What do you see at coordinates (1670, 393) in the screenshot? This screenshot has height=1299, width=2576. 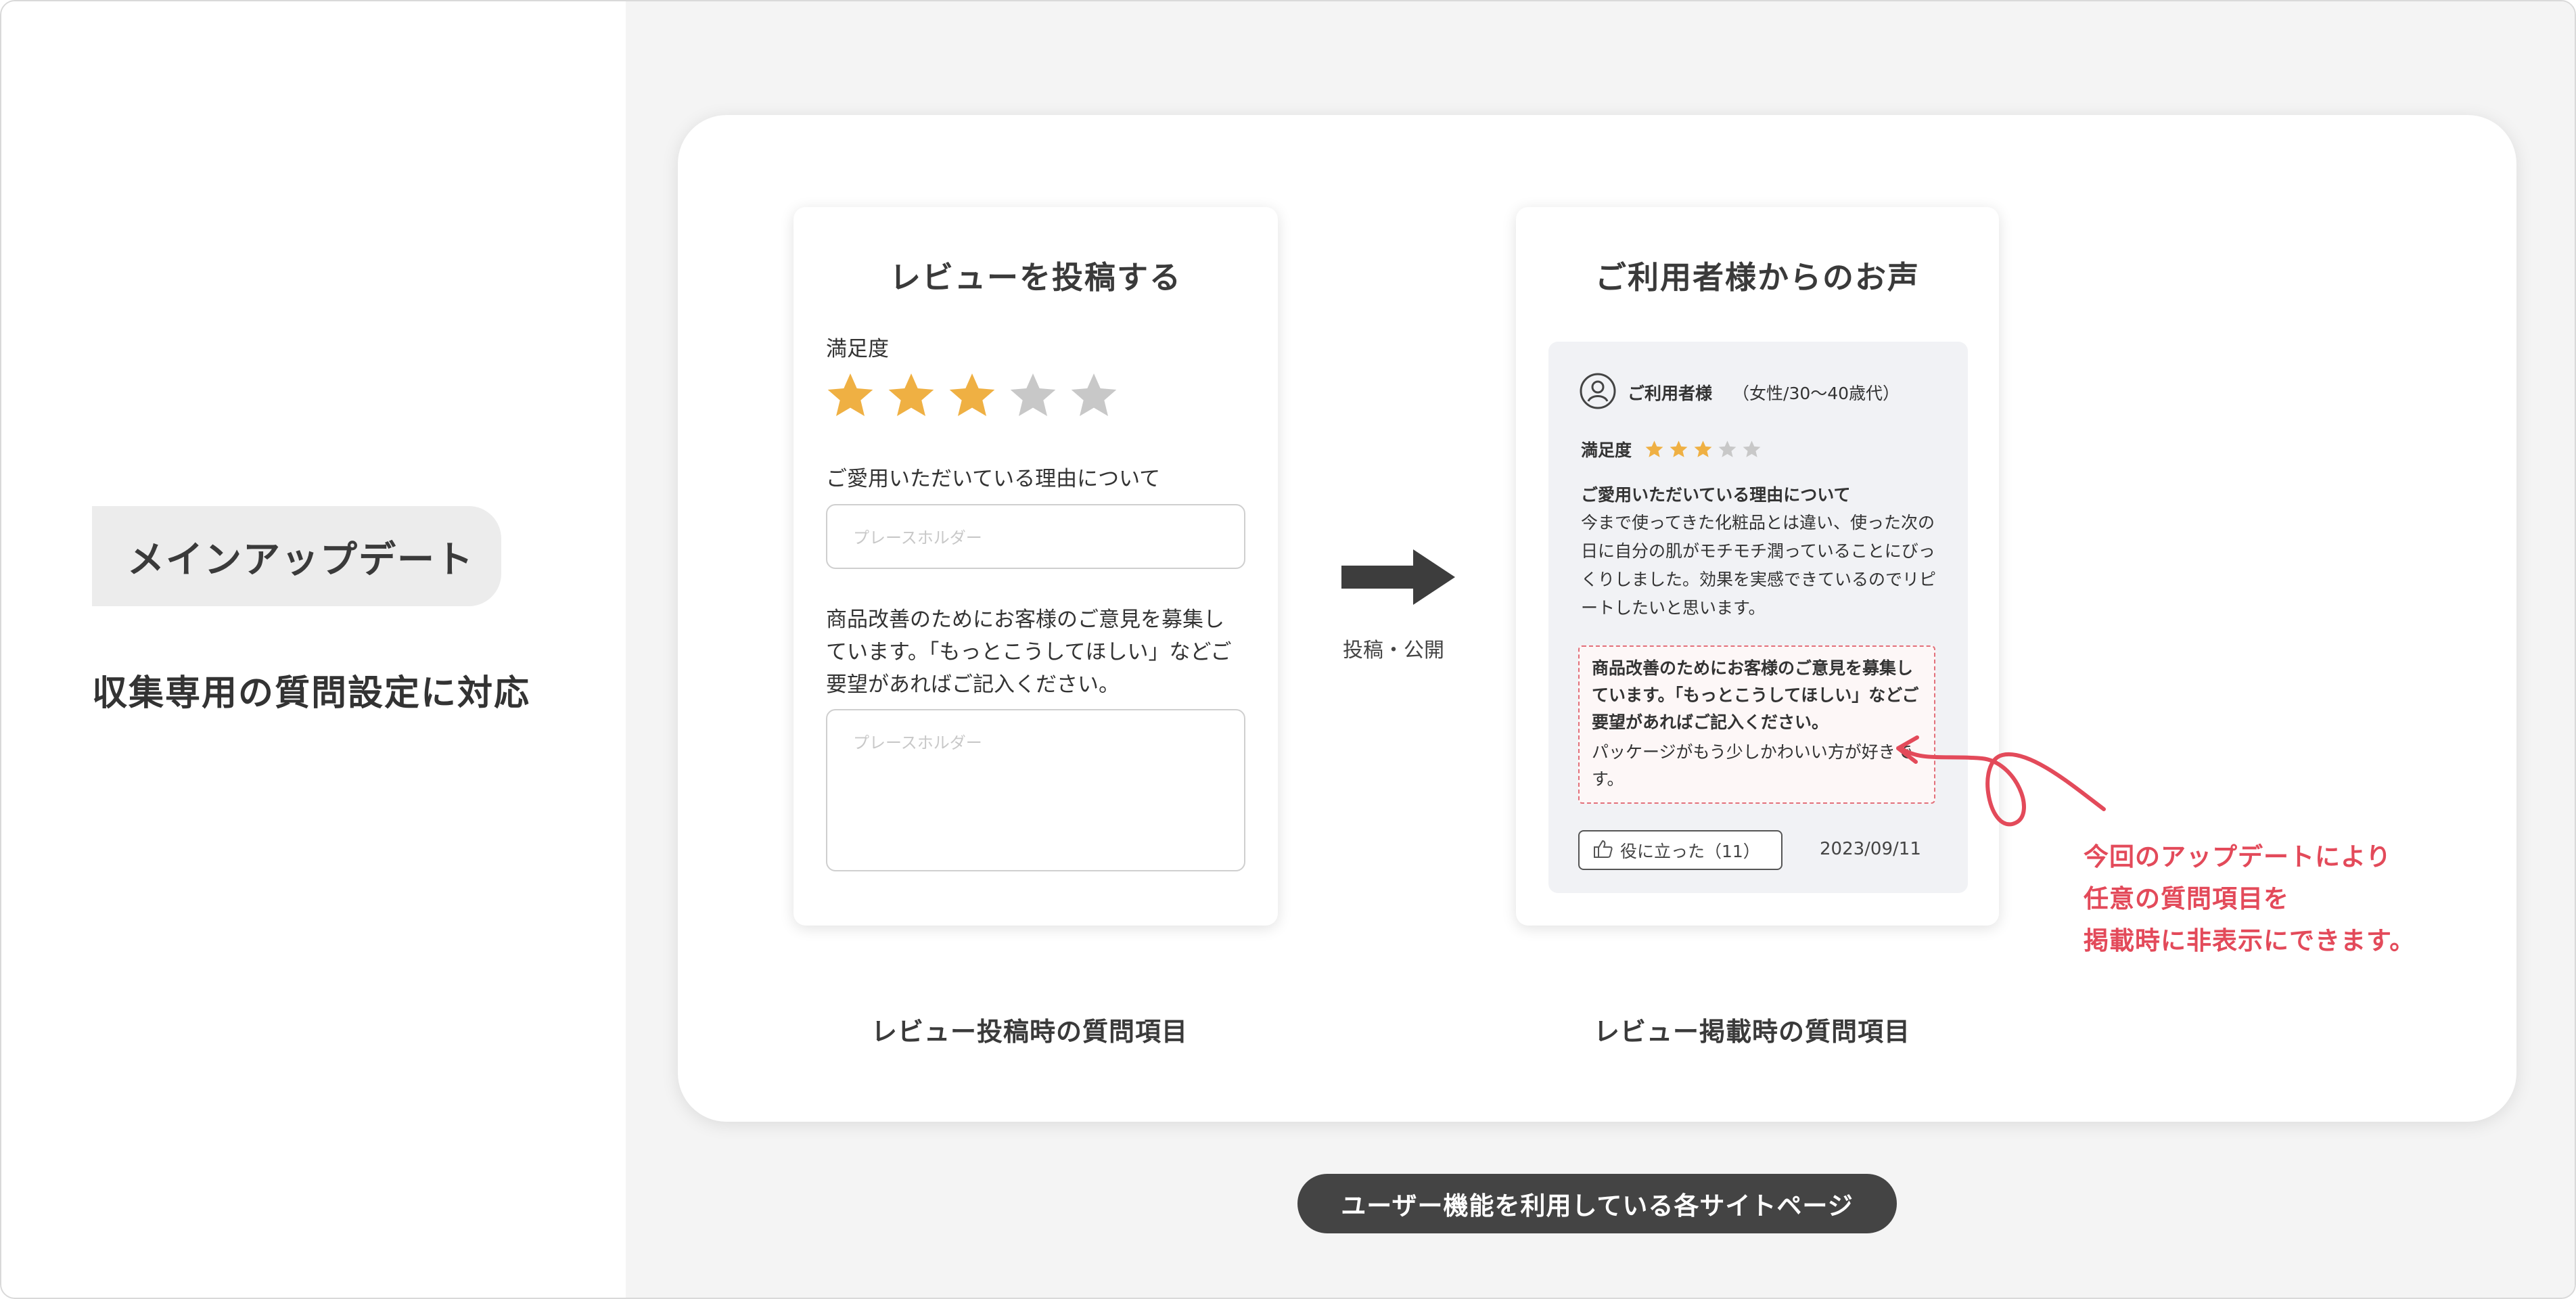 I see `reviewer-name: ご利用者様` at bounding box center [1670, 393].